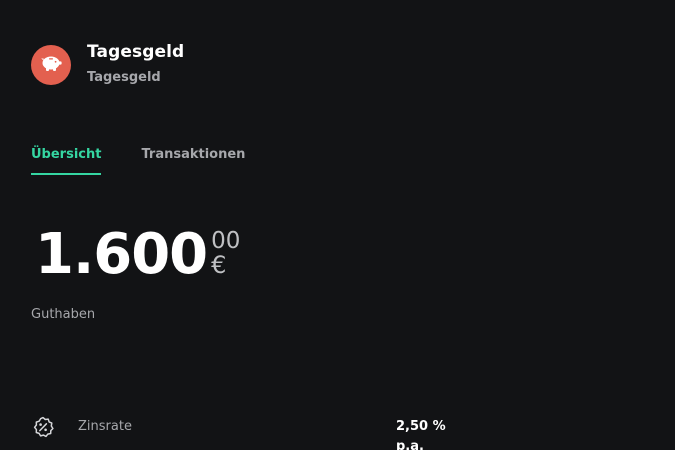  What do you see at coordinates (136, 52) in the screenshot?
I see `account-title: Tagesgeld` at bounding box center [136, 52].